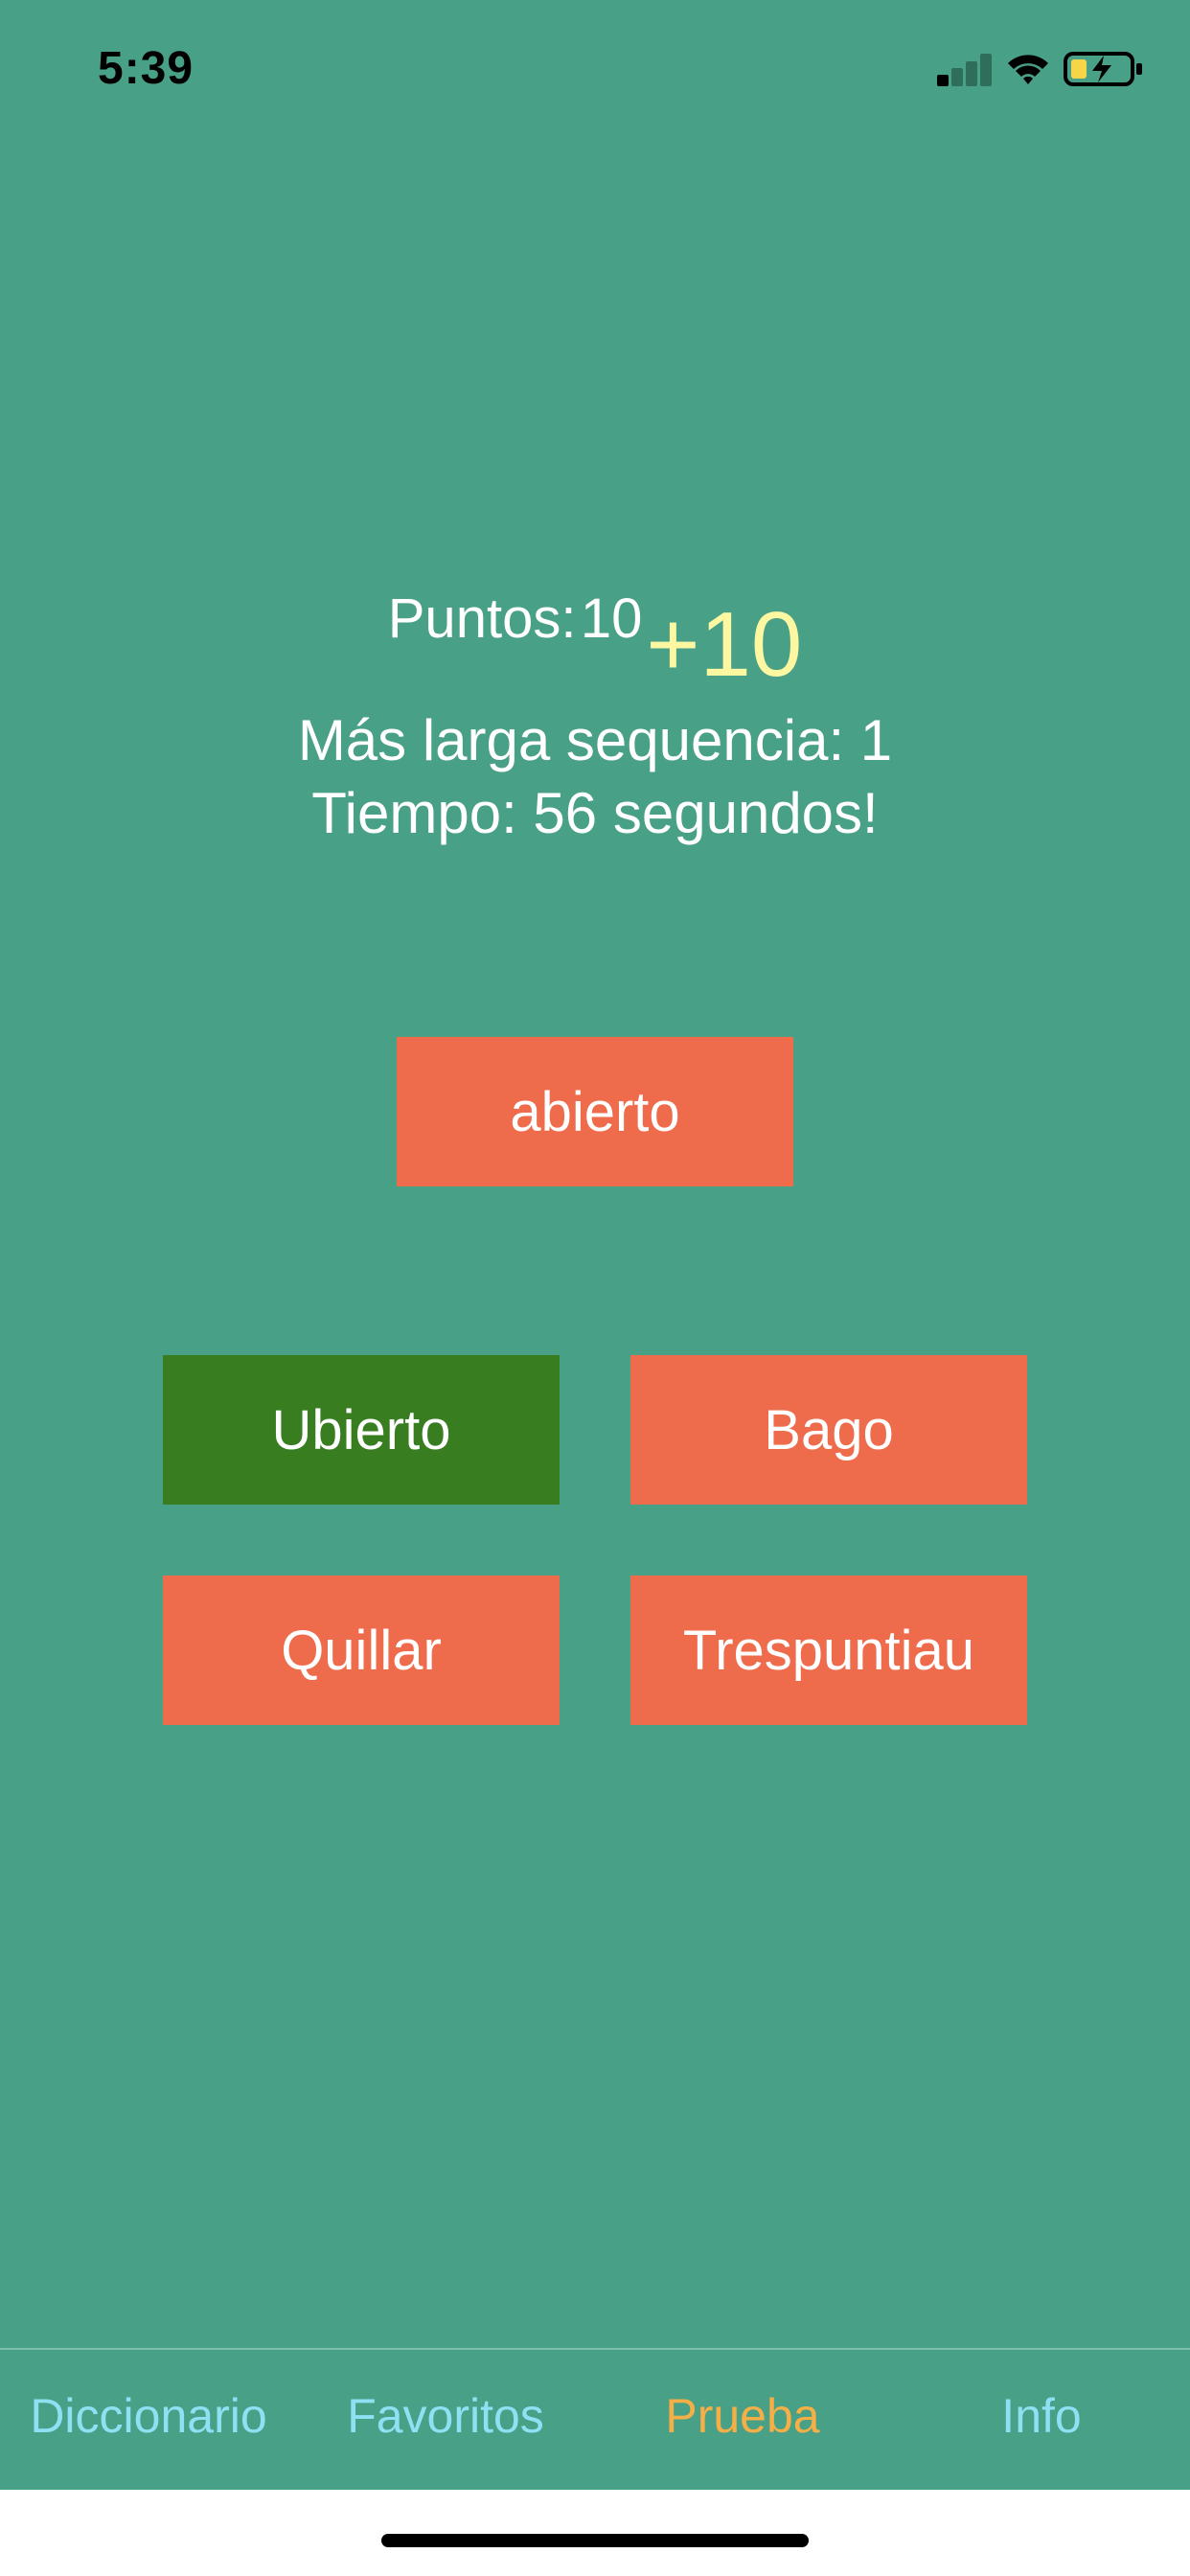  Describe the element at coordinates (147, 68) in the screenshot. I see `status-time: 5:39` at that location.